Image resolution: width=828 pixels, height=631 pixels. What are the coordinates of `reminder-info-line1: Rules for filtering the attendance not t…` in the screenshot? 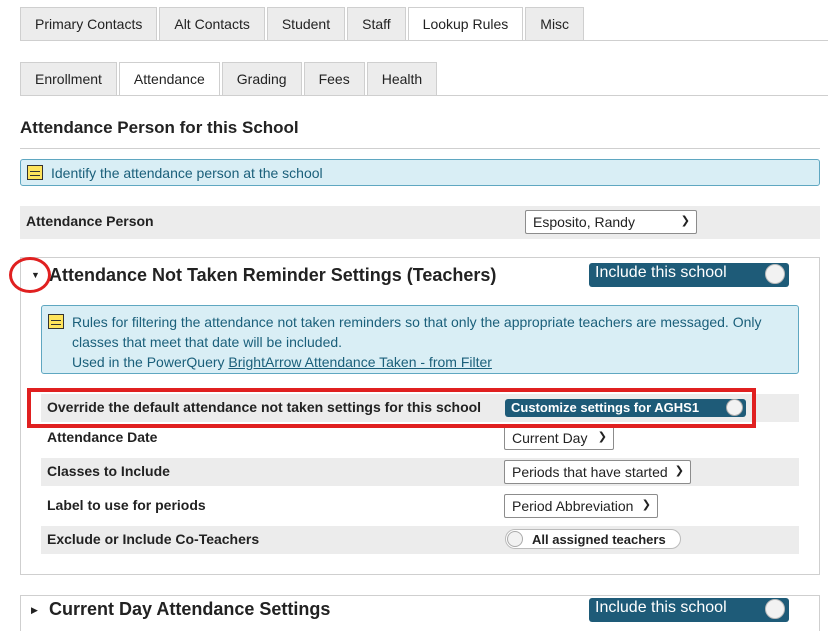 It's located at (417, 322).